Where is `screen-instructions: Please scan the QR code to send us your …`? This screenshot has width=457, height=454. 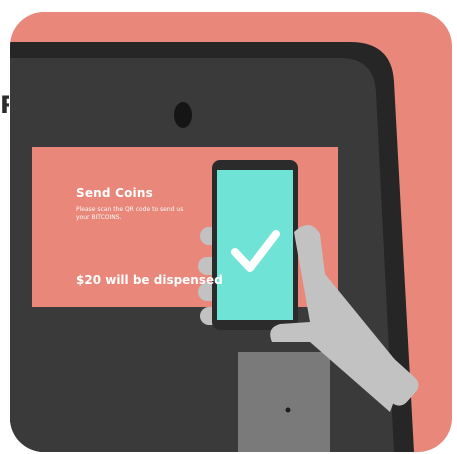
screen-instructions: Please scan the QR code to send us your … is located at coordinates (130, 213).